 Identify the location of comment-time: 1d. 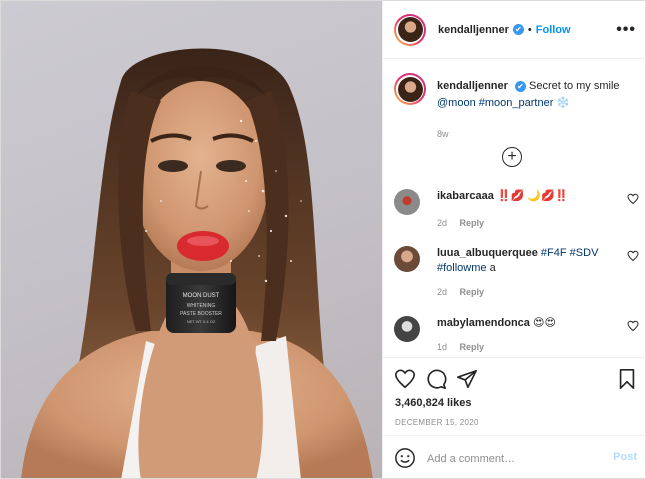
(442, 347).